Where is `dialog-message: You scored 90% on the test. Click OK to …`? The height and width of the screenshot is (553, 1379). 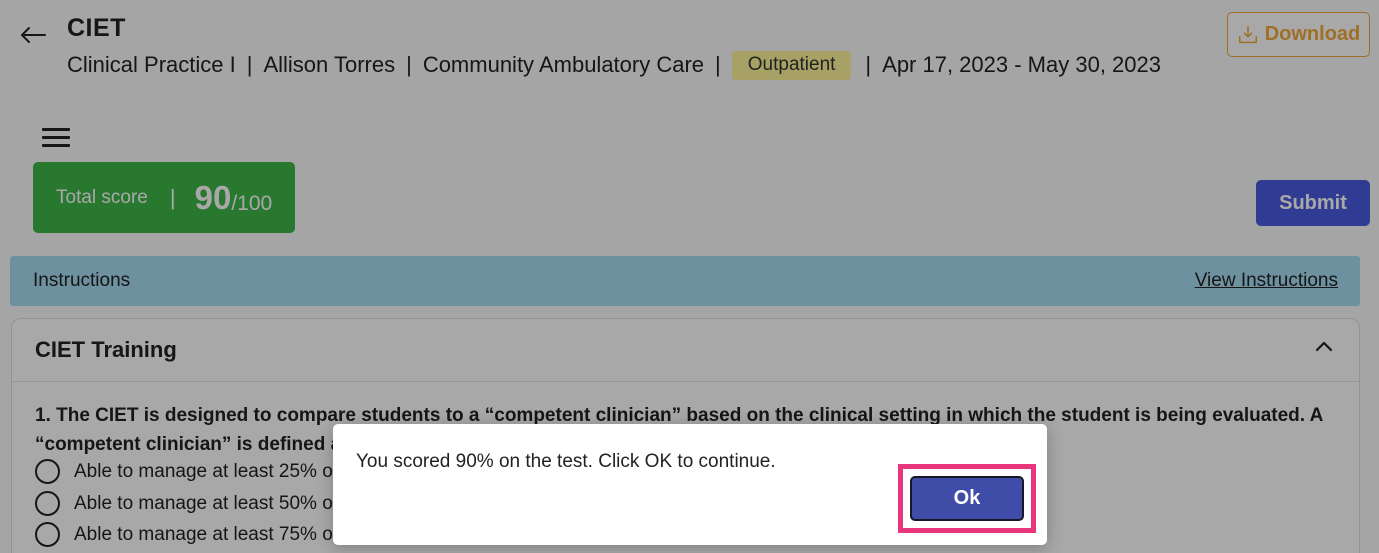 dialog-message: You scored 90% on the test. Click OK to … is located at coordinates (566, 461).